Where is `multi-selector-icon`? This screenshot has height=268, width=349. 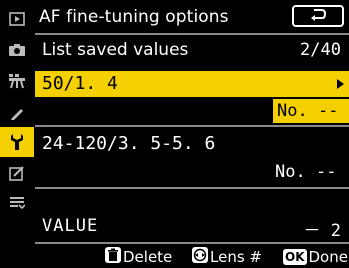 multi-selector-icon is located at coordinates (200, 257).